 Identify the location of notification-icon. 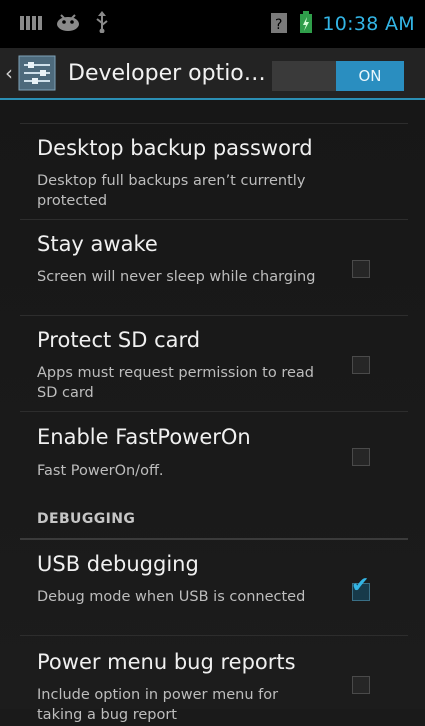
(31, 24).